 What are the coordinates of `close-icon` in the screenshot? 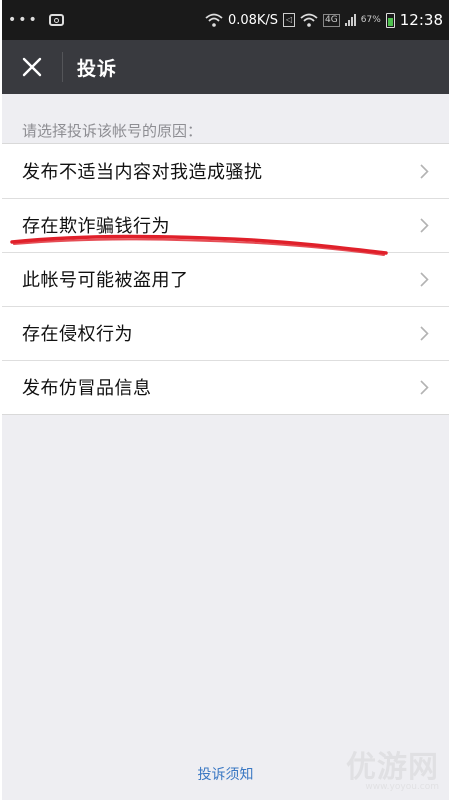 It's located at (32, 67).